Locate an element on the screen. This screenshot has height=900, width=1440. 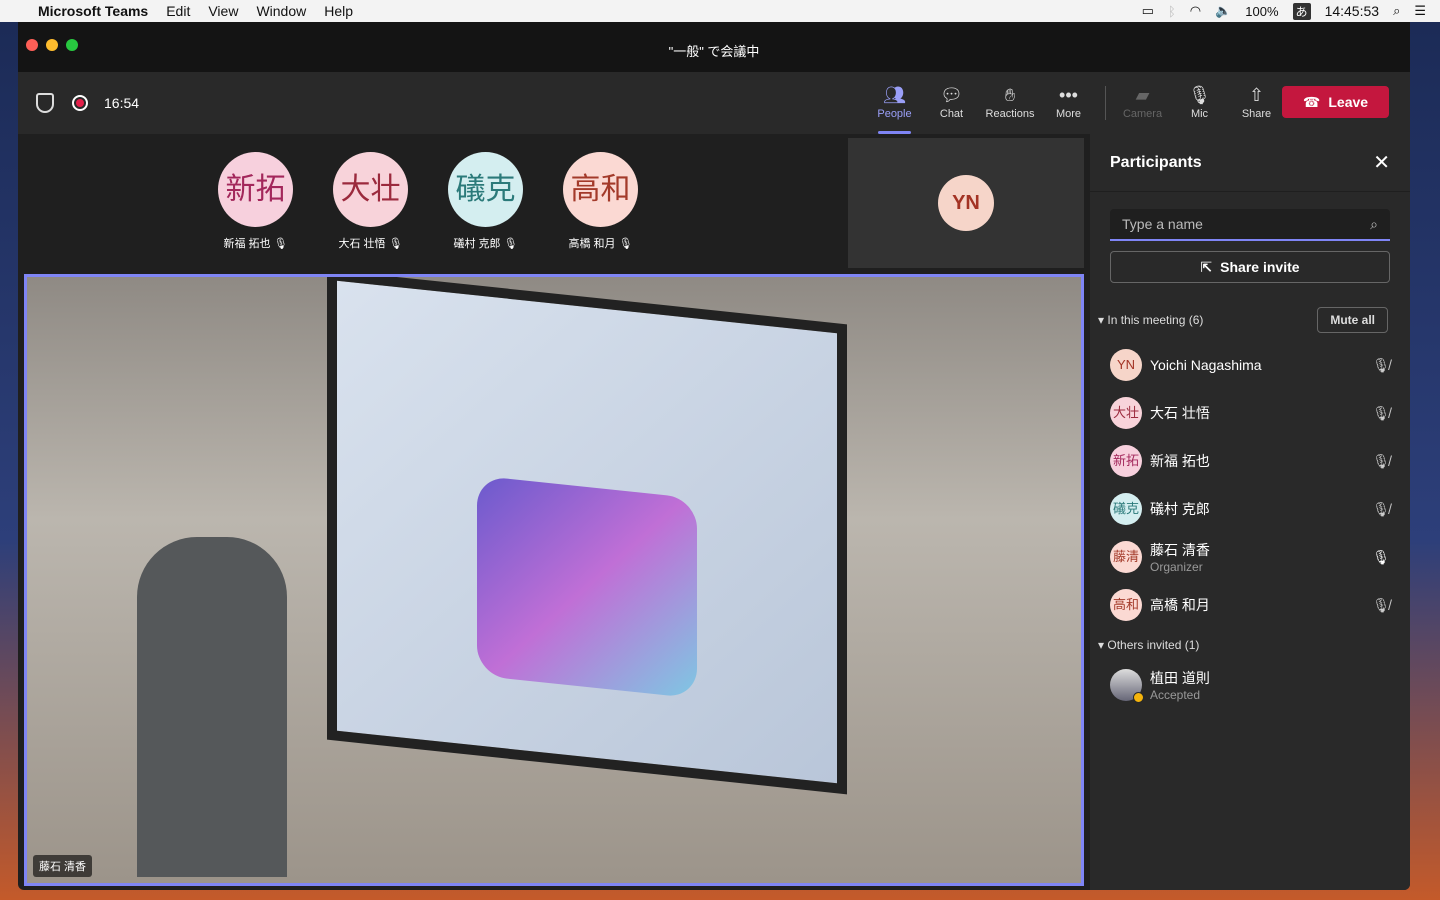
in-meeting-section: ▾ In this meeting (6) Mute all is located at coordinates (1250, 320).